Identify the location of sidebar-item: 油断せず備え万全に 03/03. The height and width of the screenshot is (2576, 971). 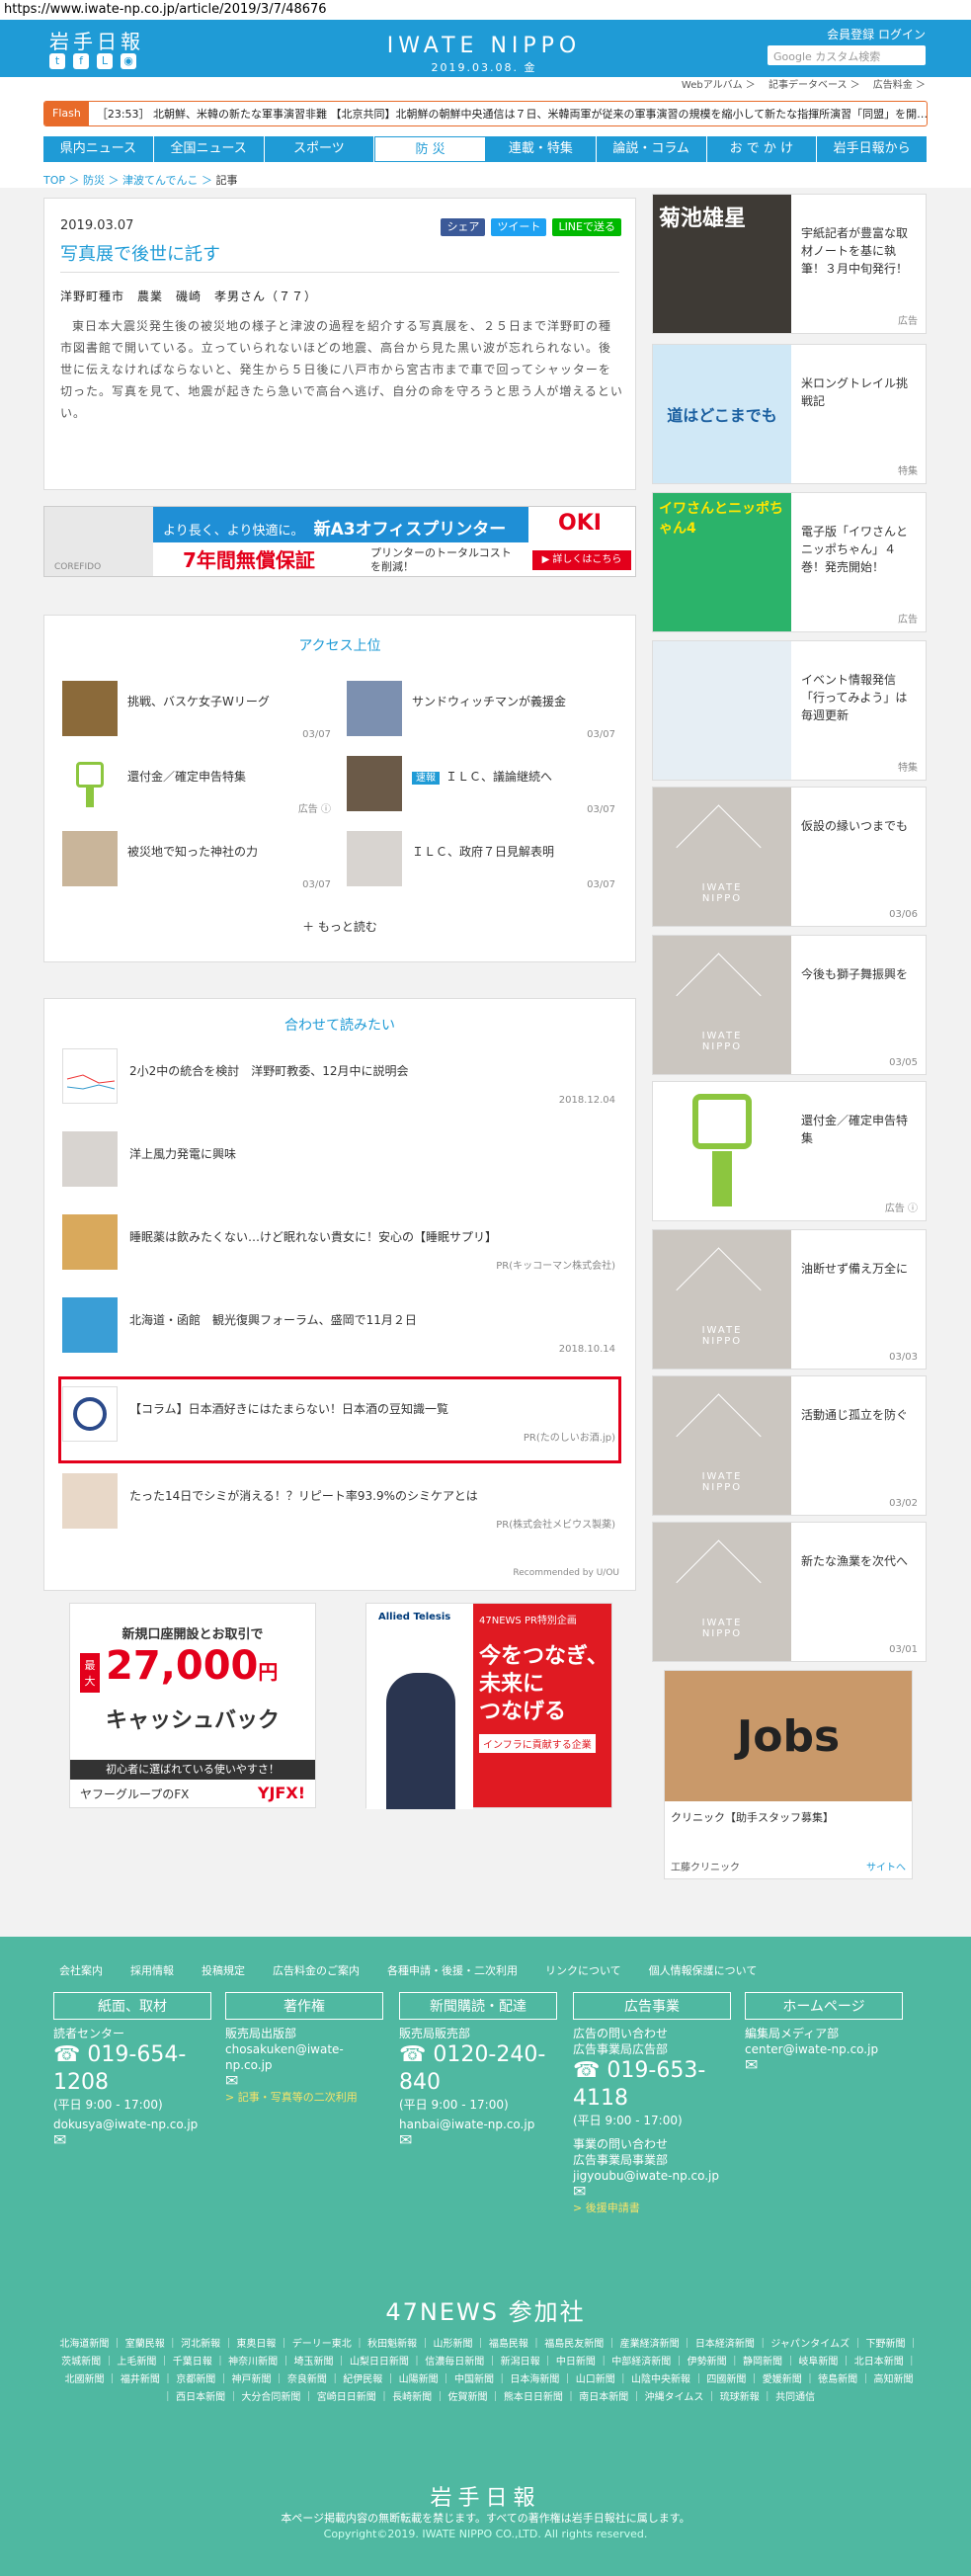
(789, 1299).